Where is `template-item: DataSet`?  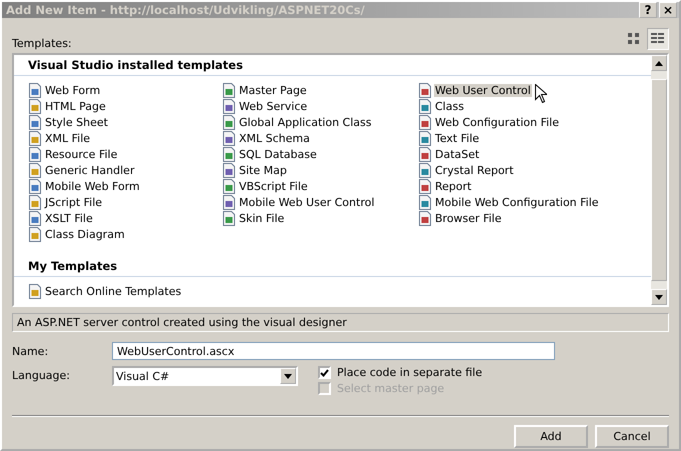 template-item: DataSet is located at coordinates (457, 154).